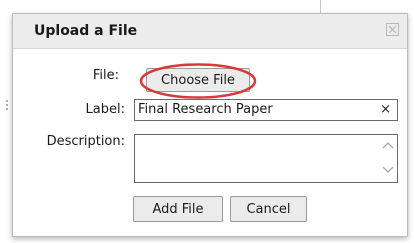  Describe the element at coordinates (266, 158) in the screenshot. I see `description-textarea` at that location.